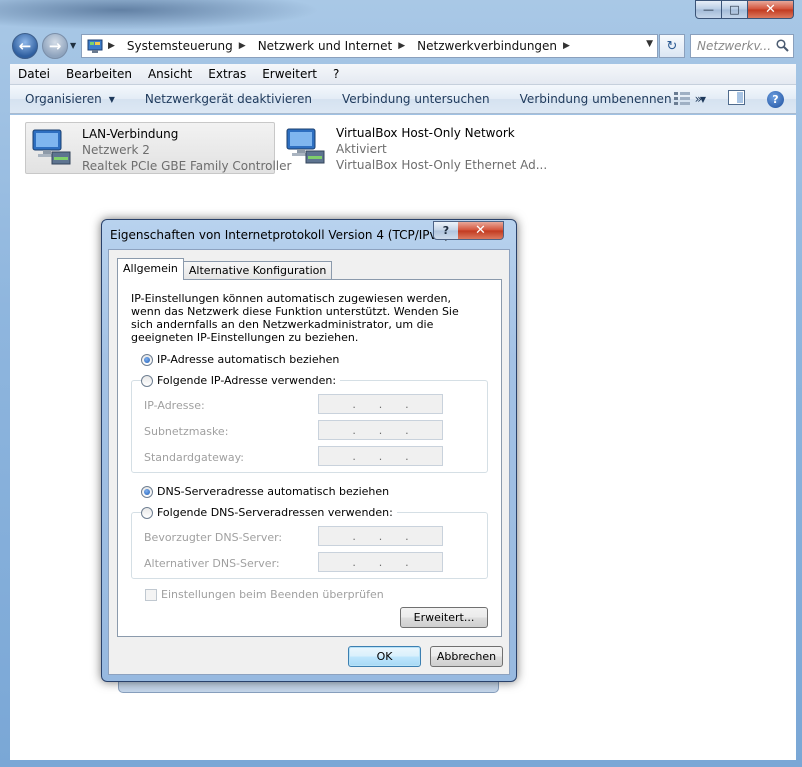 This screenshot has height=767, width=802. I want to click on refresh-button: ↻, so click(672, 46).